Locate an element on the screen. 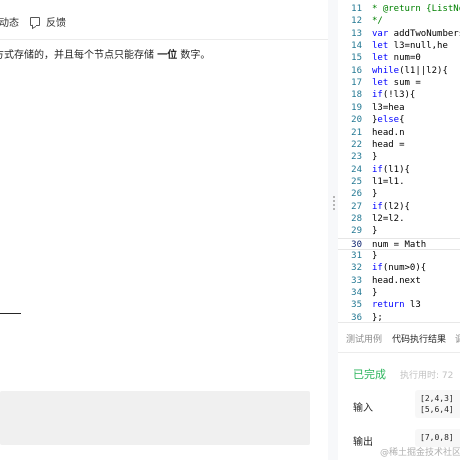 Image resolution: width=460 pixels, height=460 pixels. tab-feedback: 反馈 is located at coordinates (48, 21).